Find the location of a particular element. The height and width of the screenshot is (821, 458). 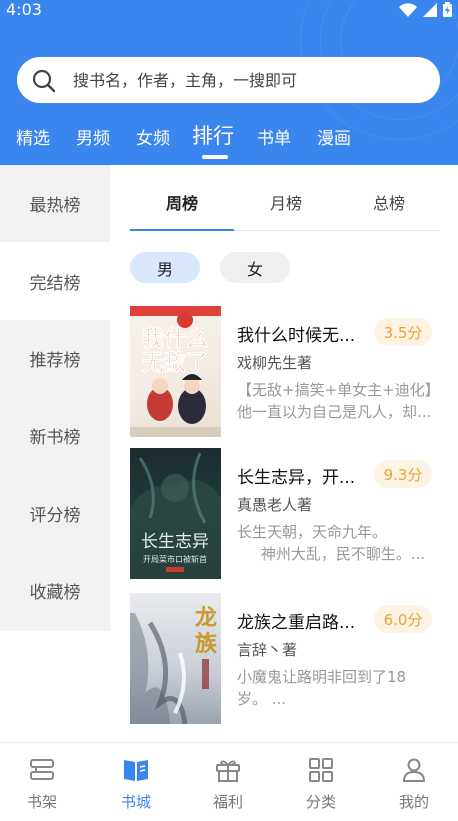

sidebar-item-favorites: 收藏榜 is located at coordinates (55, 590).